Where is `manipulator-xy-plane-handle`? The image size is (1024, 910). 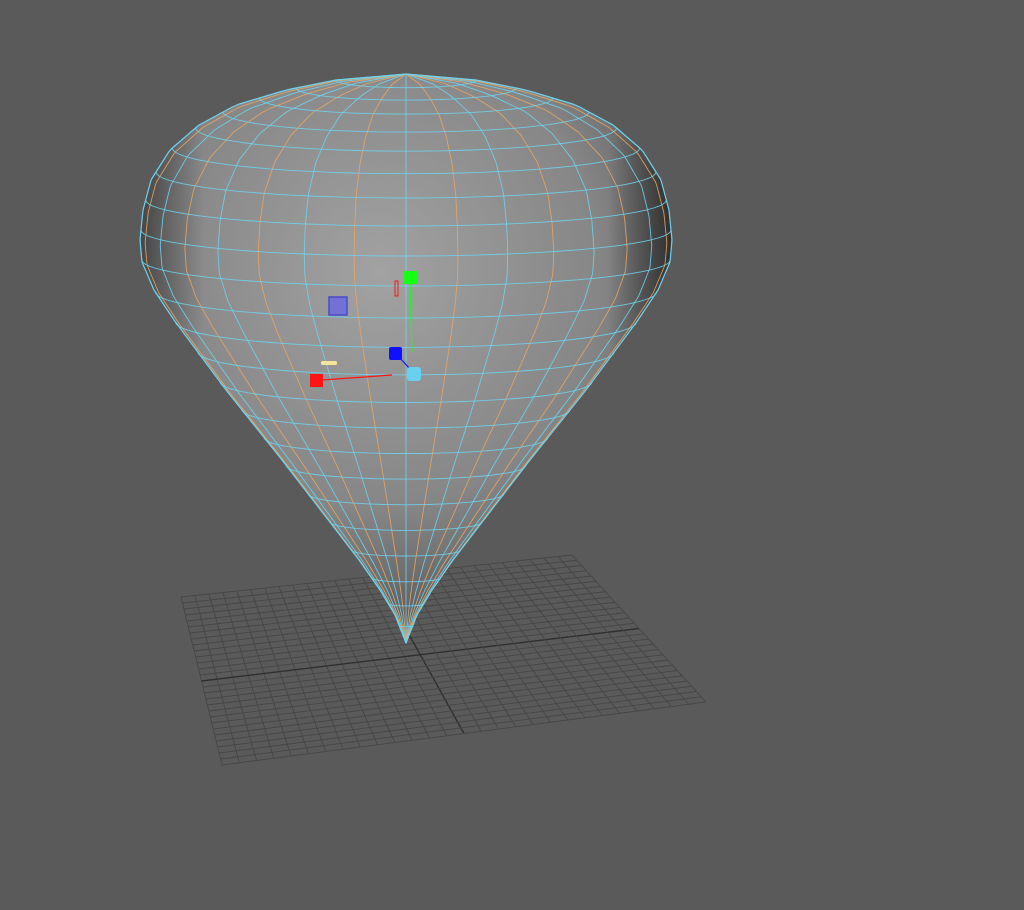 manipulator-xy-plane-handle is located at coordinates (338, 306).